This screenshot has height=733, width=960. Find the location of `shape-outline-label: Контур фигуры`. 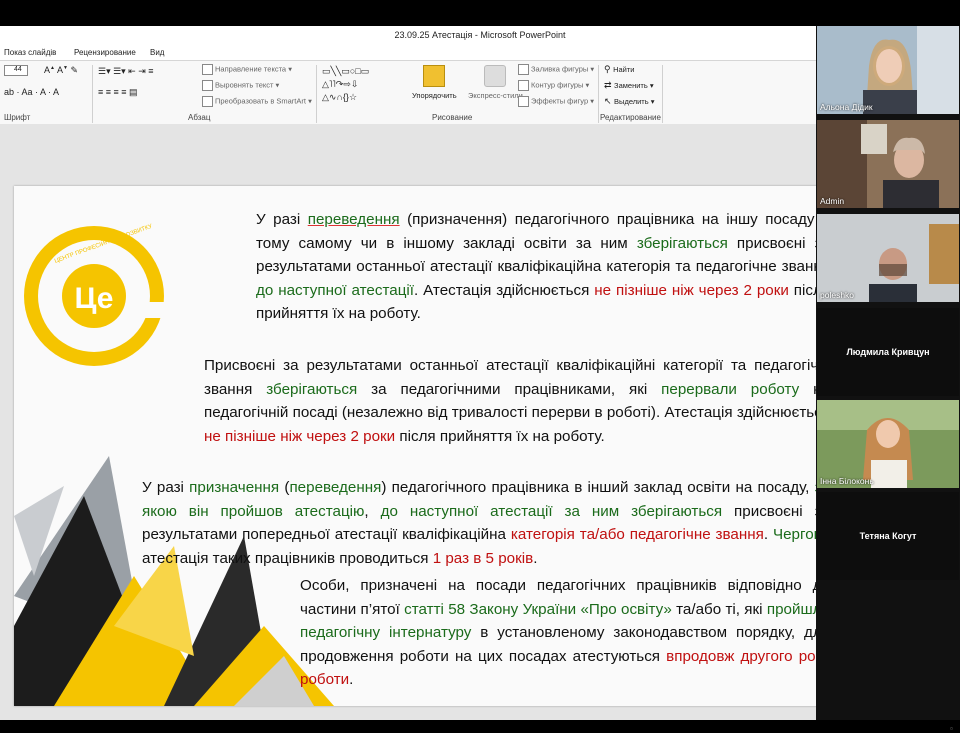

shape-outline-label: Контур фигуры is located at coordinates (557, 85).